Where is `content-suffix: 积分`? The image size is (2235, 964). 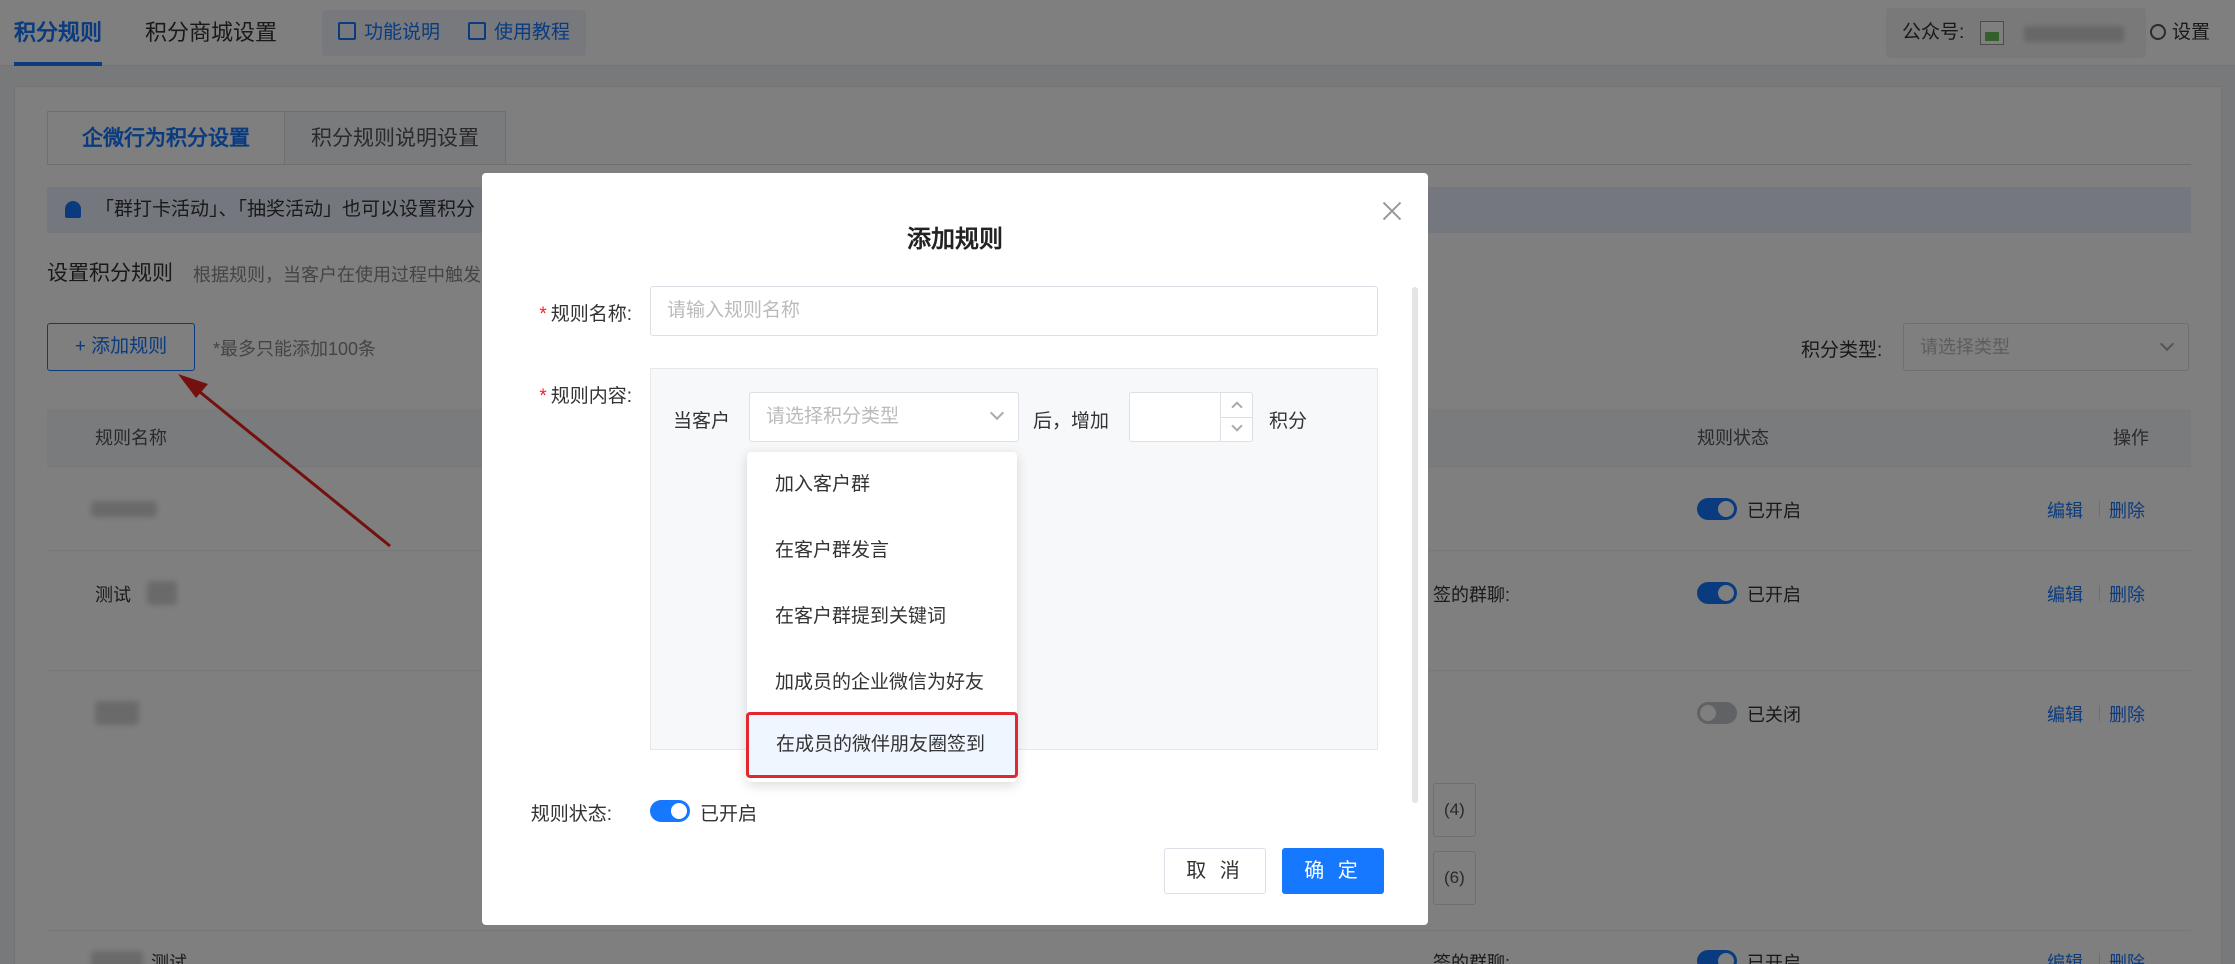 content-suffix: 积分 is located at coordinates (1288, 421).